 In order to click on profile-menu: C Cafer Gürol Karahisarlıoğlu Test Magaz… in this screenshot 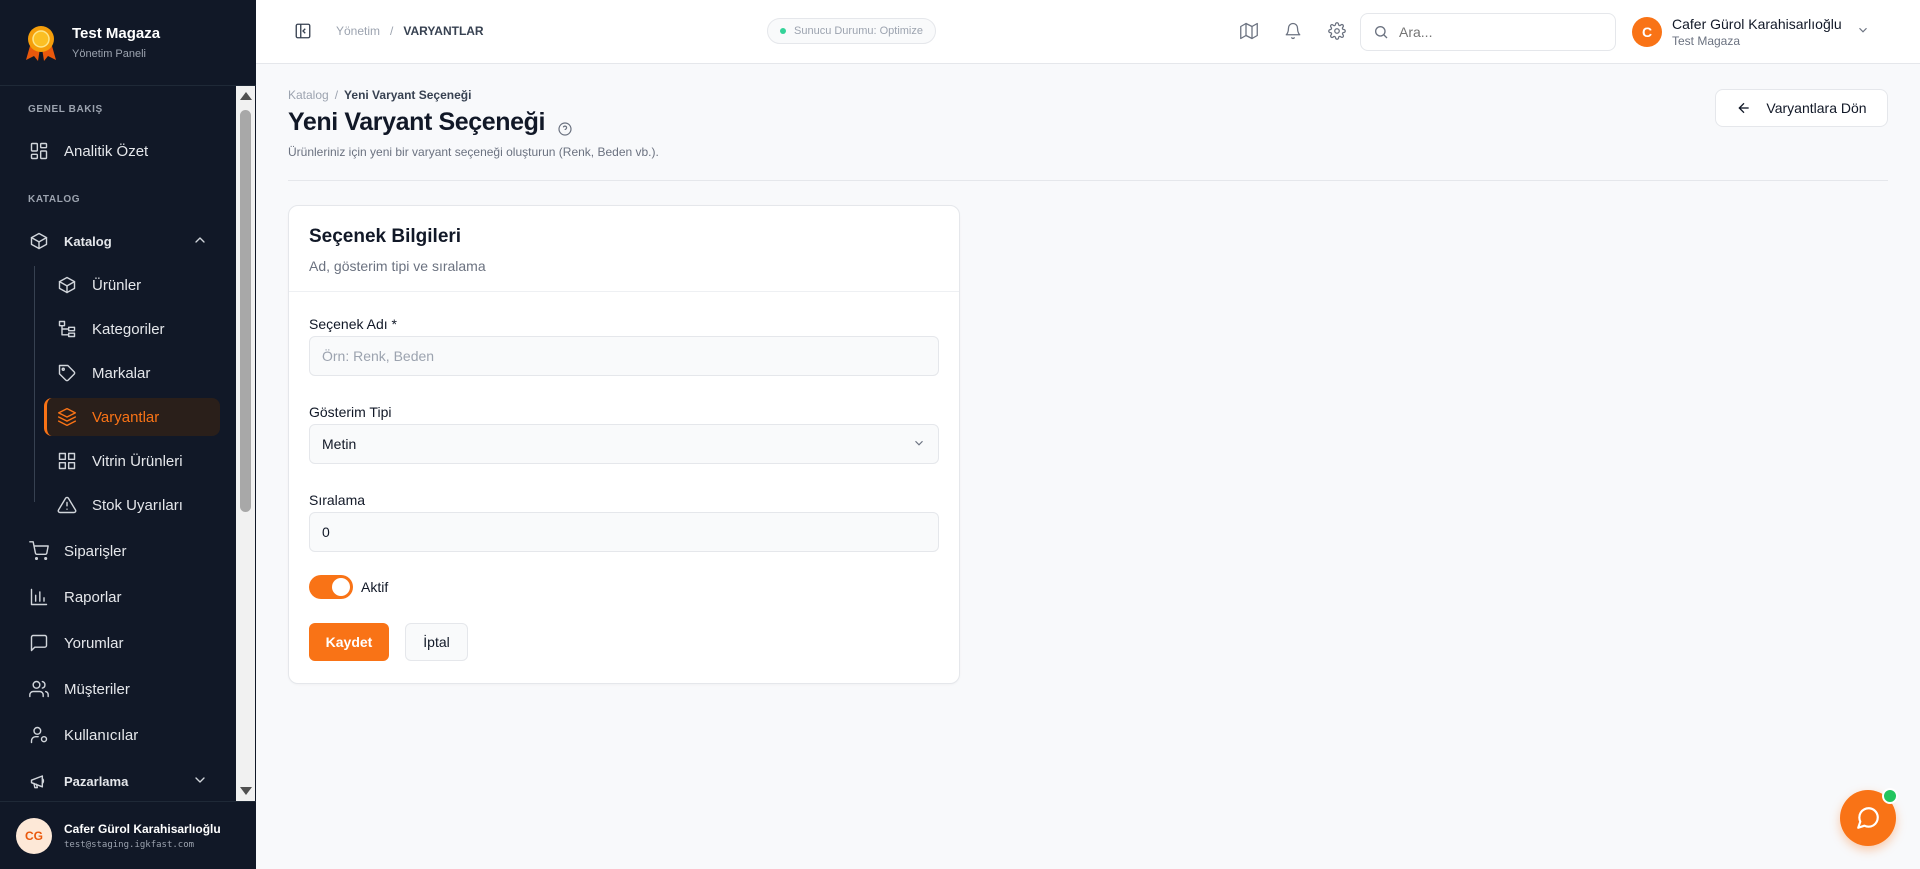, I will do `click(1751, 32)`.